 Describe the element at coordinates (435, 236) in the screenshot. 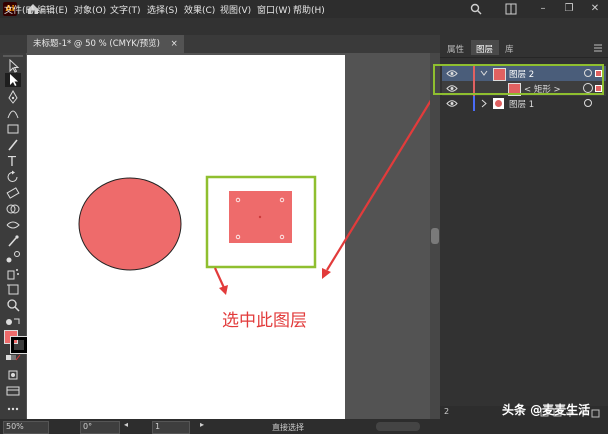

I see `vertical-scroll-thumb` at that location.